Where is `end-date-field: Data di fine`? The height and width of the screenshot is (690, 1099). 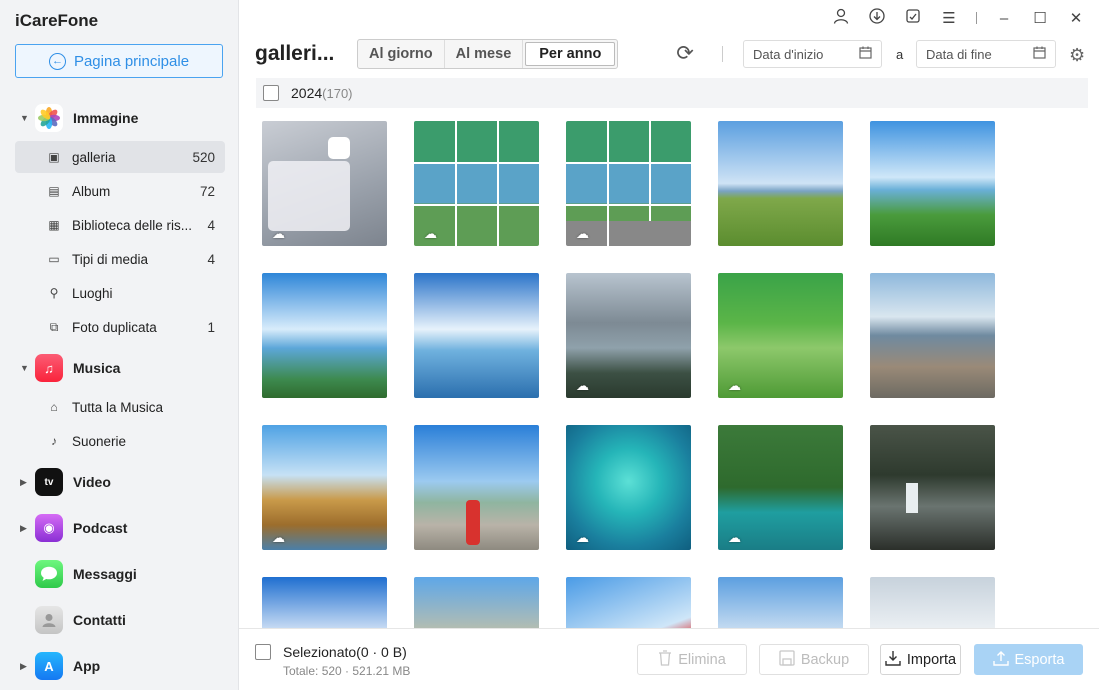
end-date-field: Data di fine is located at coordinates (986, 54).